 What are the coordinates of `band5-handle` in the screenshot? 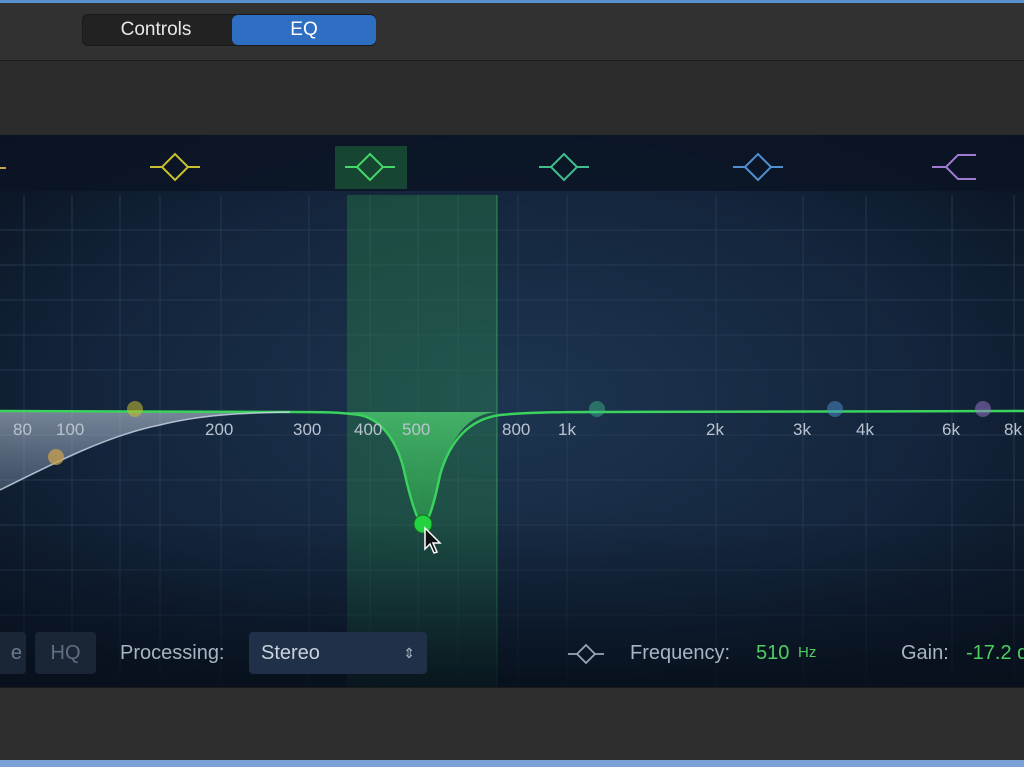 It's located at (835, 409).